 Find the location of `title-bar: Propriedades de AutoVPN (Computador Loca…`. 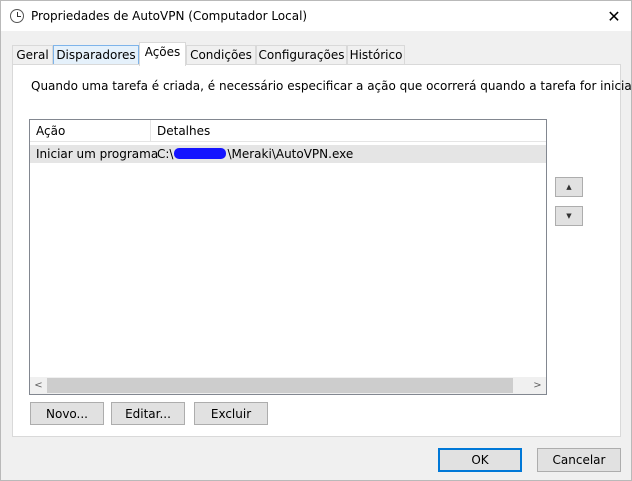

title-bar: Propriedades de AutoVPN (Computador Loca… is located at coordinates (316, 16).